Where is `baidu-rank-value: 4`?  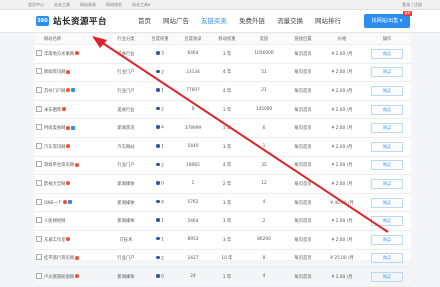 baidu-rank-value: 4 is located at coordinates (162, 128).